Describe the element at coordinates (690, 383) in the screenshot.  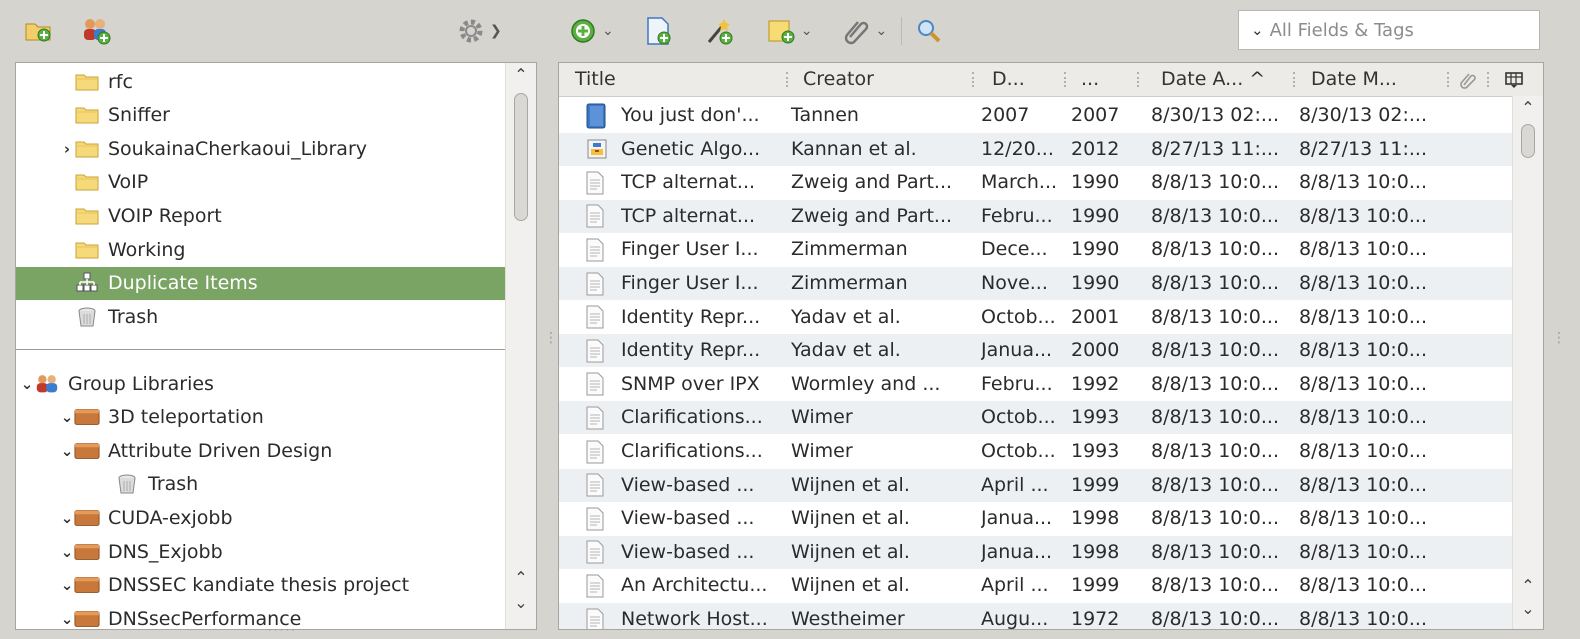
I see `cell-title: SNMP over IPX` at that location.